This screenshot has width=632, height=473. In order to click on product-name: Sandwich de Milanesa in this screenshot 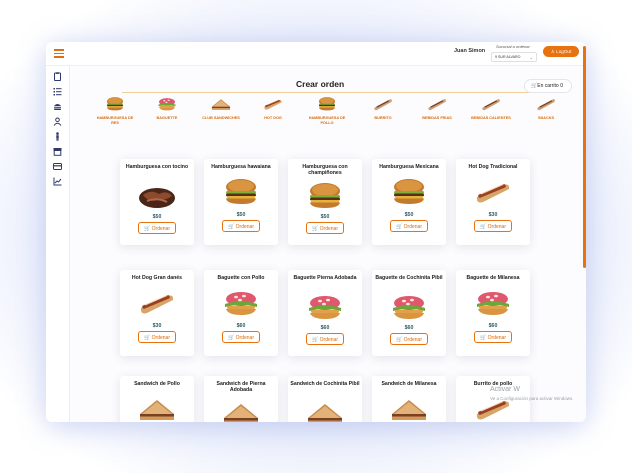, I will do `click(409, 384)`.